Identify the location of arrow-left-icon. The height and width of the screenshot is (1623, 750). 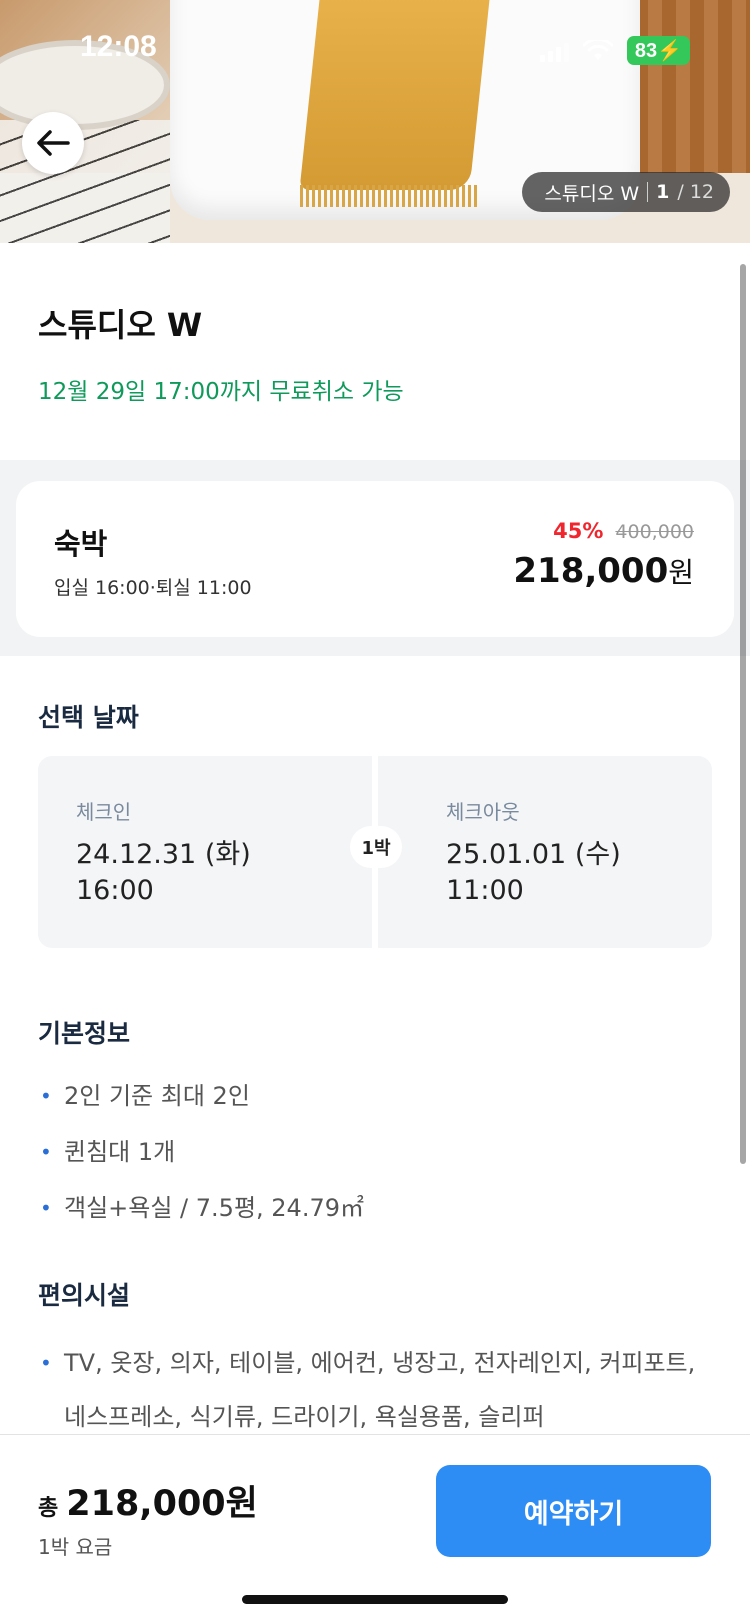
(53, 143).